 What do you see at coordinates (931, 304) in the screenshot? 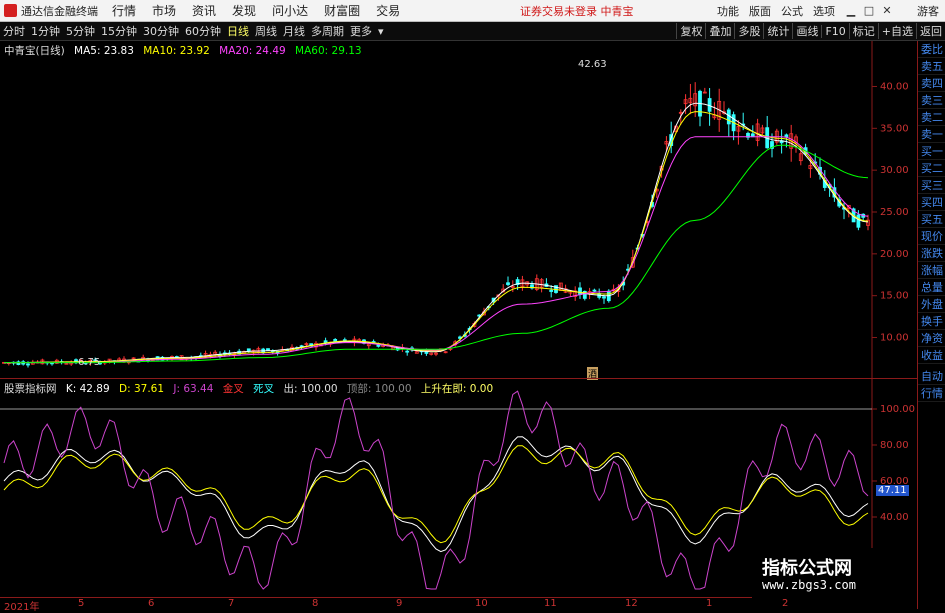
I see `quote-outer: 外盘` at bounding box center [931, 304].